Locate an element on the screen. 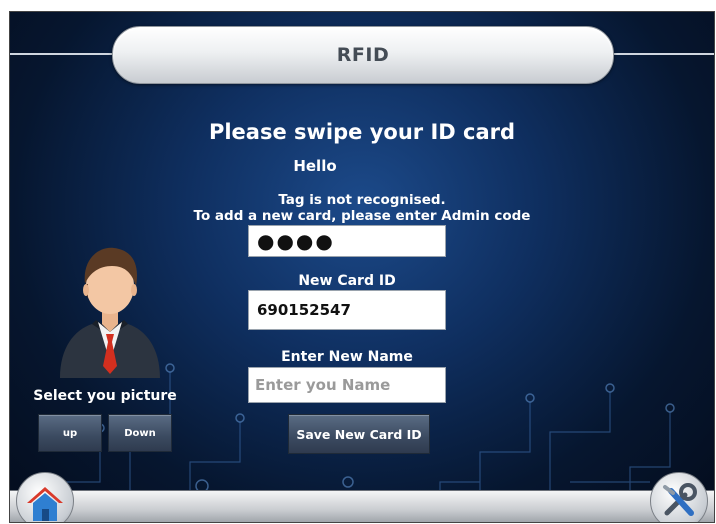  picture-down-button: Down is located at coordinates (140, 433).